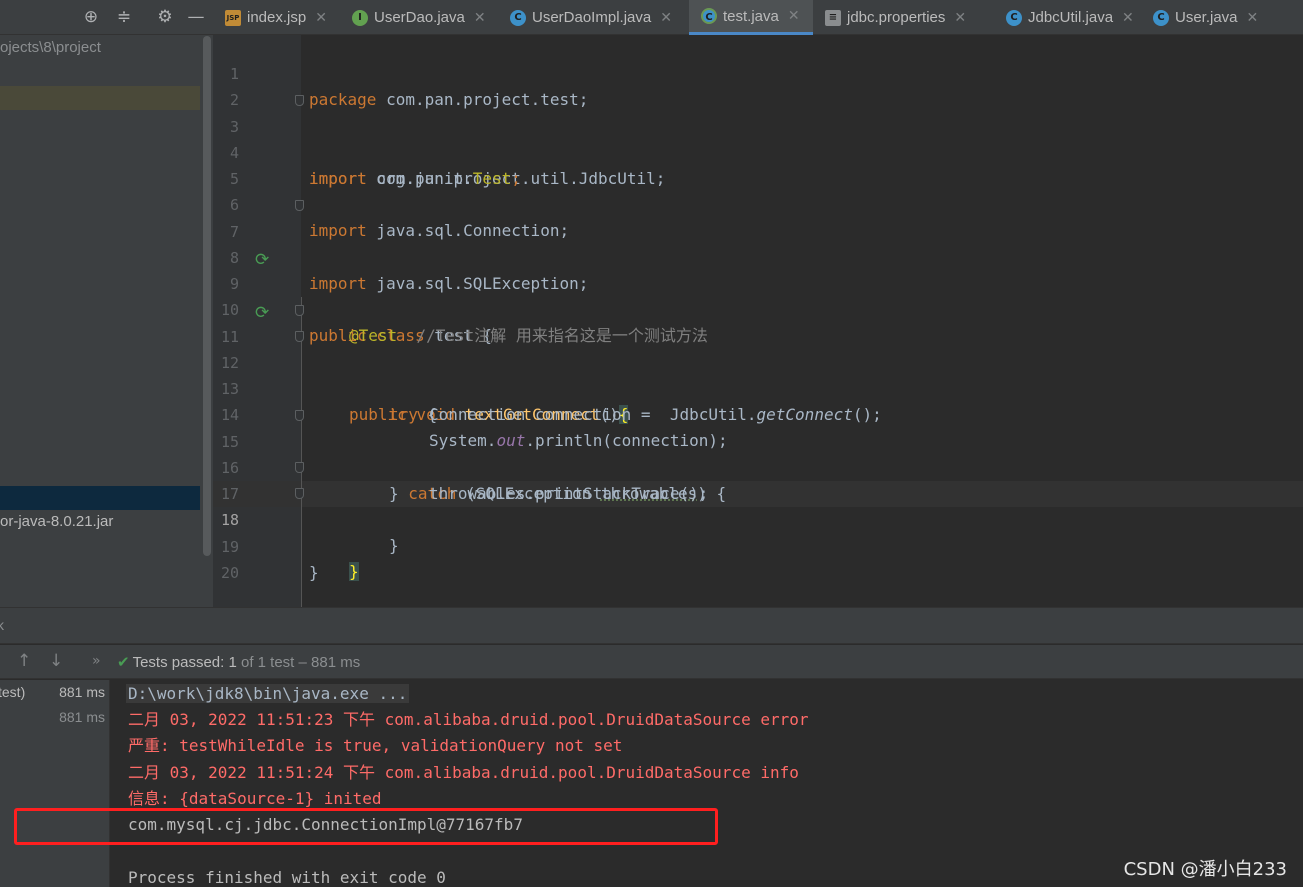 This screenshot has width=1303, height=887. Describe the element at coordinates (207, 296) in the screenshot. I see `project-scrollbar` at that location.